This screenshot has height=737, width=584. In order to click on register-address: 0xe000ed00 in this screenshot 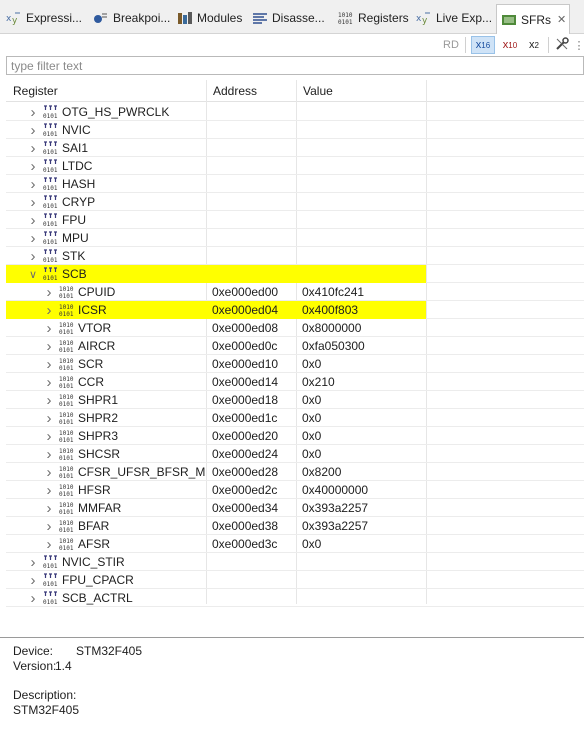, I will do `click(245, 292)`.